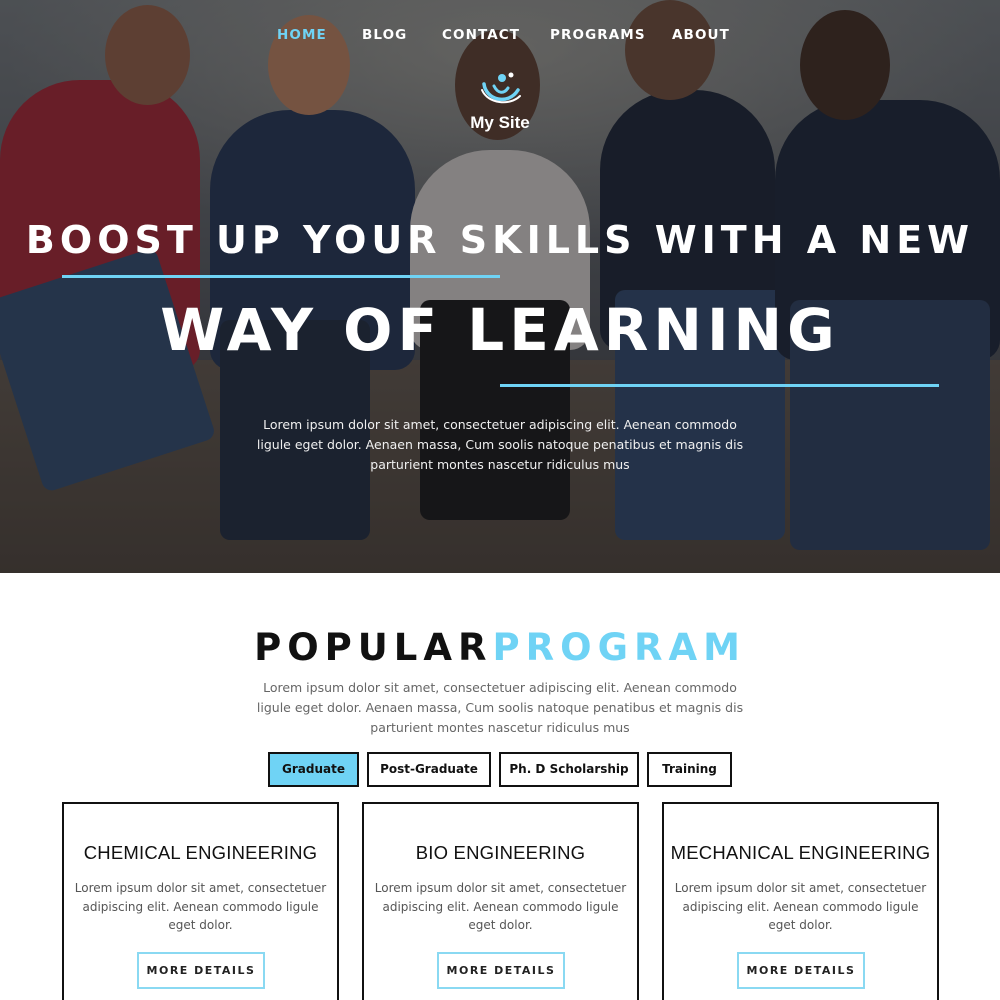 Image resolution: width=1000 pixels, height=1000 pixels. I want to click on nav-item-home: HOME, so click(302, 35).